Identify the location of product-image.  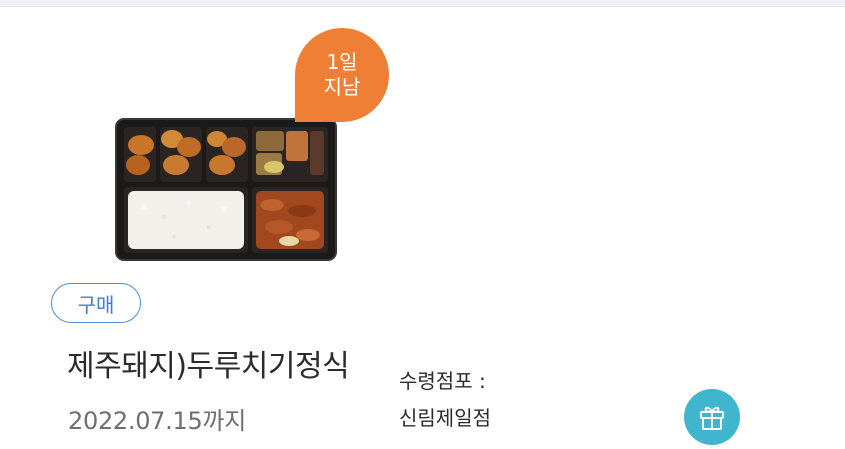
(226, 189).